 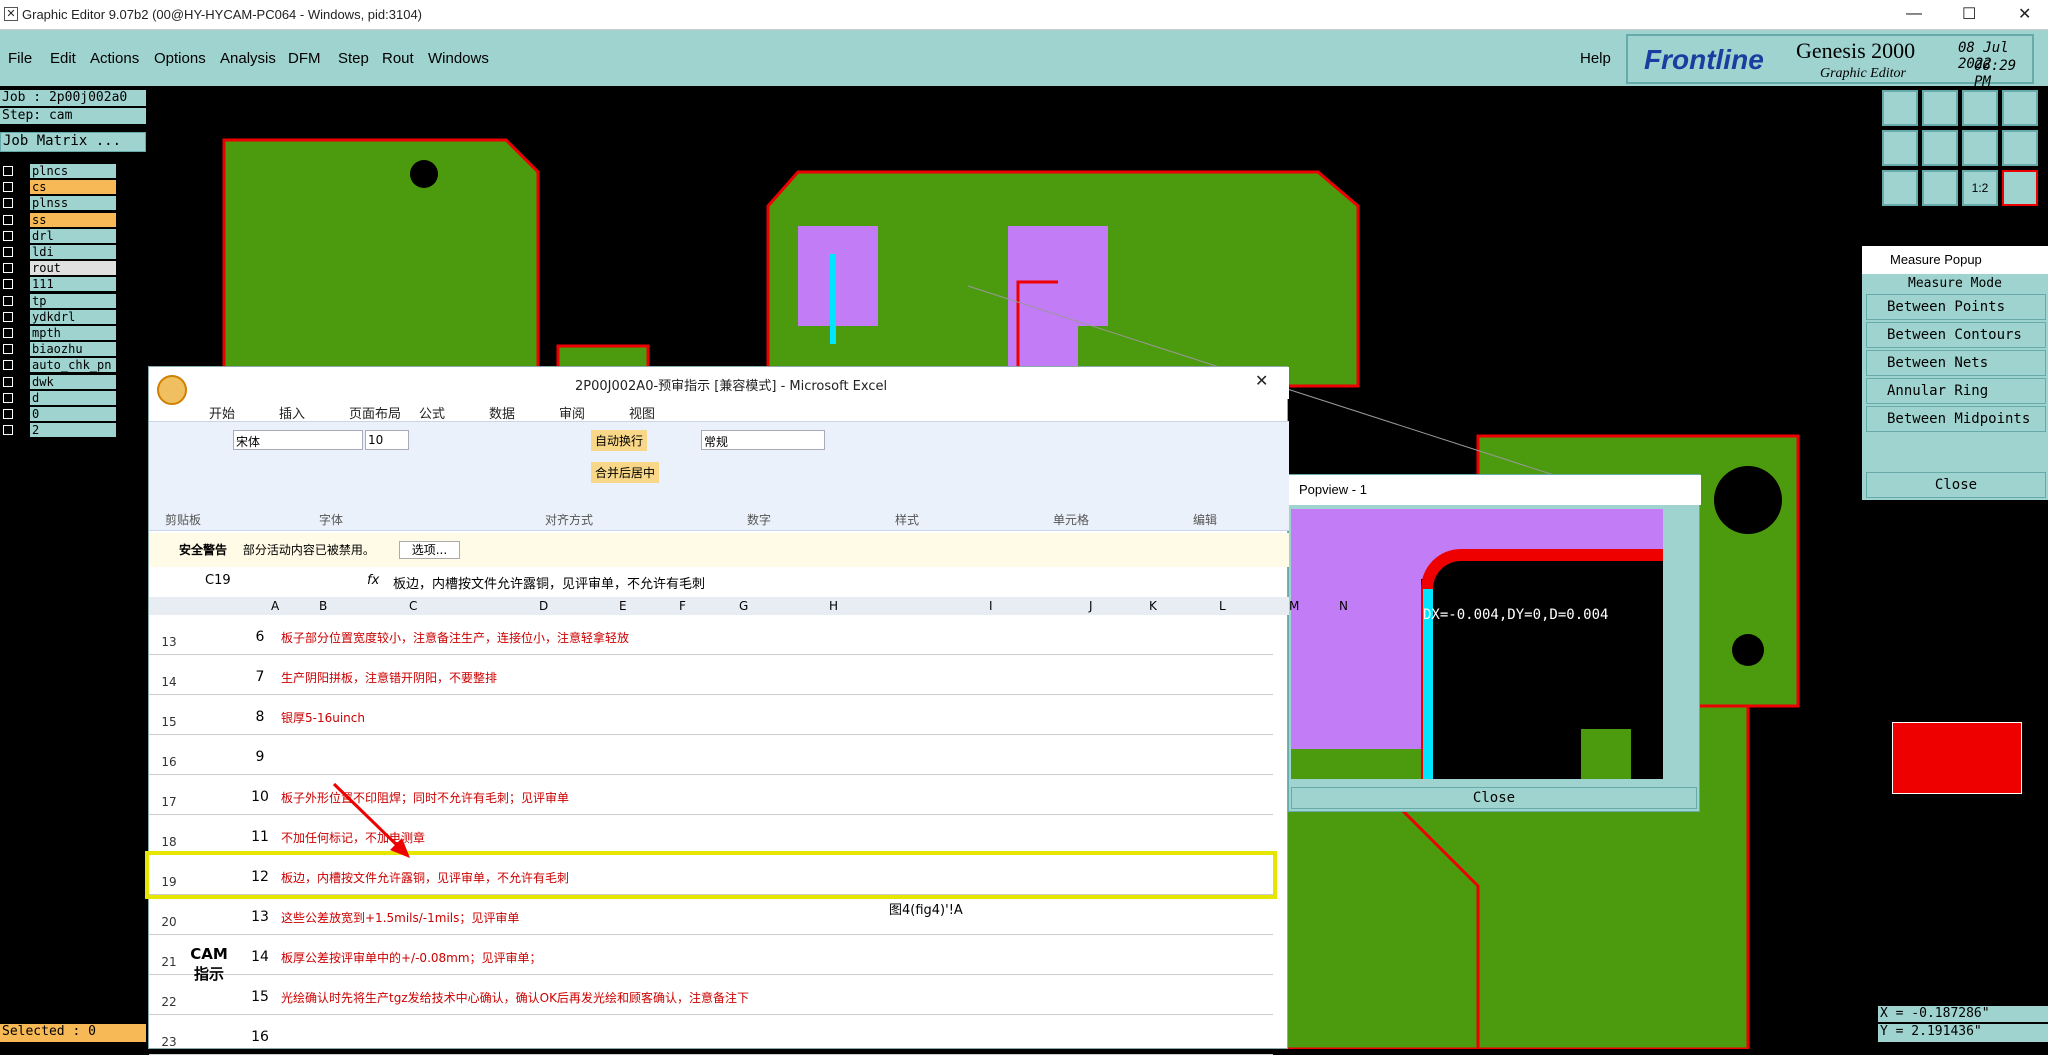 What do you see at coordinates (411, 957) in the screenshot?
I see `cell-text: 板厚公差按评审单中的+/-0.08mm；见评审单；` at bounding box center [411, 957].